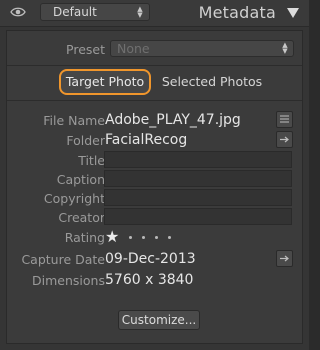  Describe the element at coordinates (202, 48) in the screenshot. I see `preset-dropdown: None ▲ ▼` at that location.